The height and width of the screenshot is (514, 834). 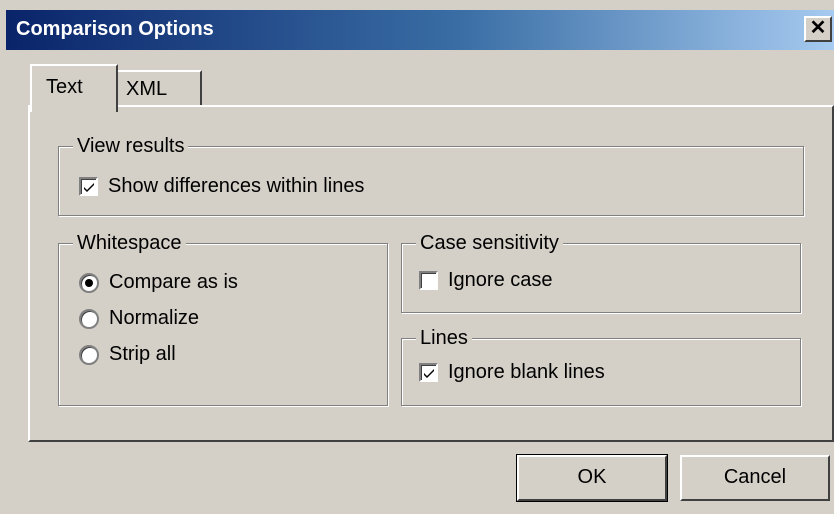 What do you see at coordinates (236, 186) in the screenshot?
I see `show-differences-label: Show differences within lines` at bounding box center [236, 186].